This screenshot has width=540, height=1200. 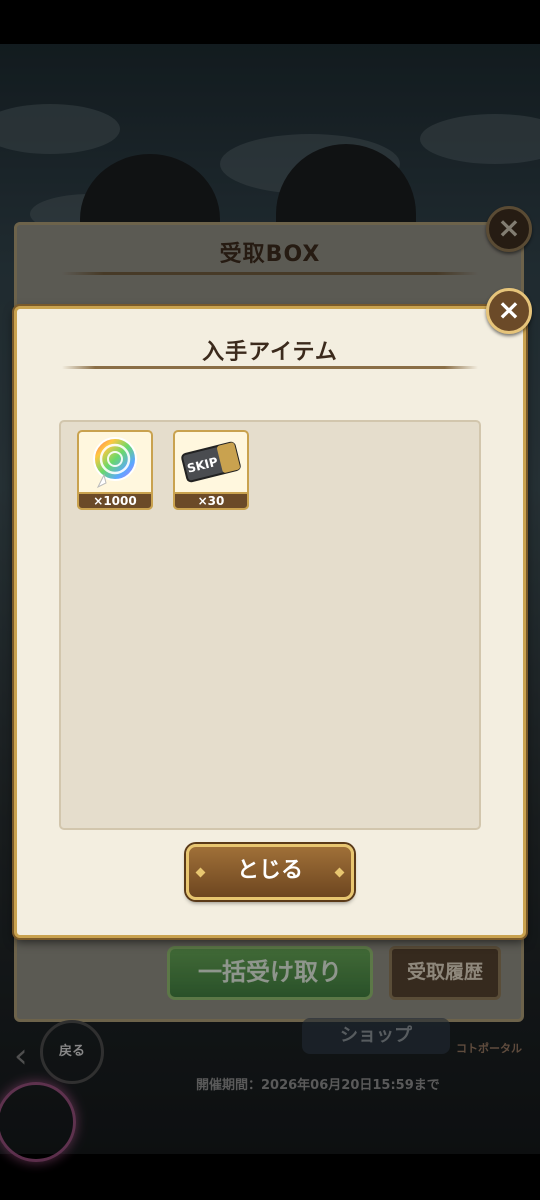 I want to click on item-rainbow-medal: ×1000, so click(x=115, y=470).